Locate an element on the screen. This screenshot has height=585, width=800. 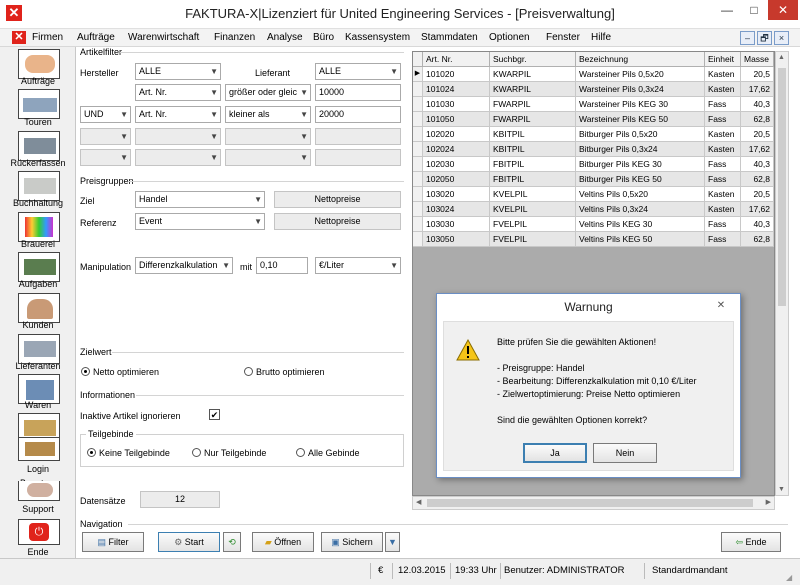
table-cell-bezeichnung: Warsteiner Pils 0,5x20 is located at coordinates (640, 74).